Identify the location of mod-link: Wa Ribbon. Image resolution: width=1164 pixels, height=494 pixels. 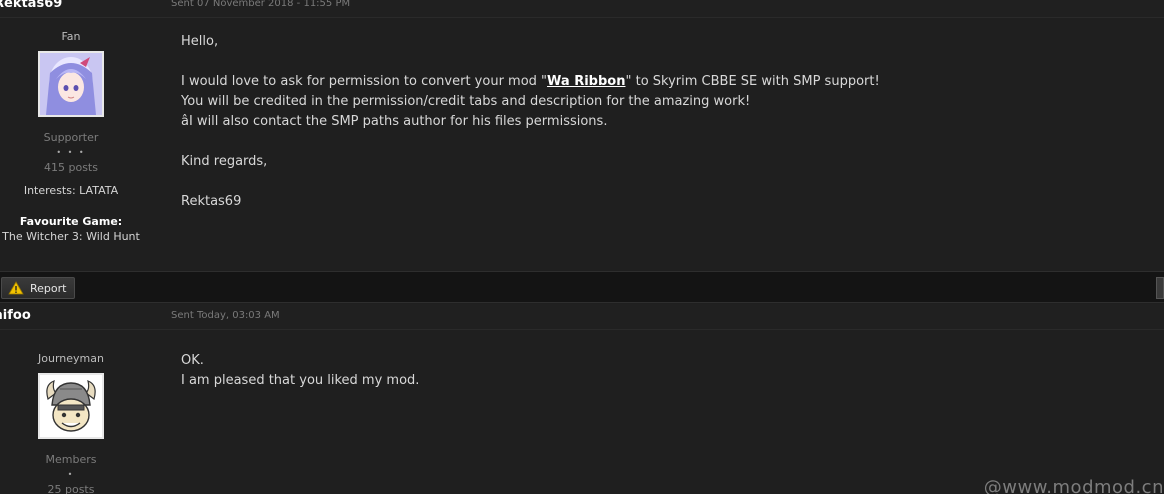
(586, 81).